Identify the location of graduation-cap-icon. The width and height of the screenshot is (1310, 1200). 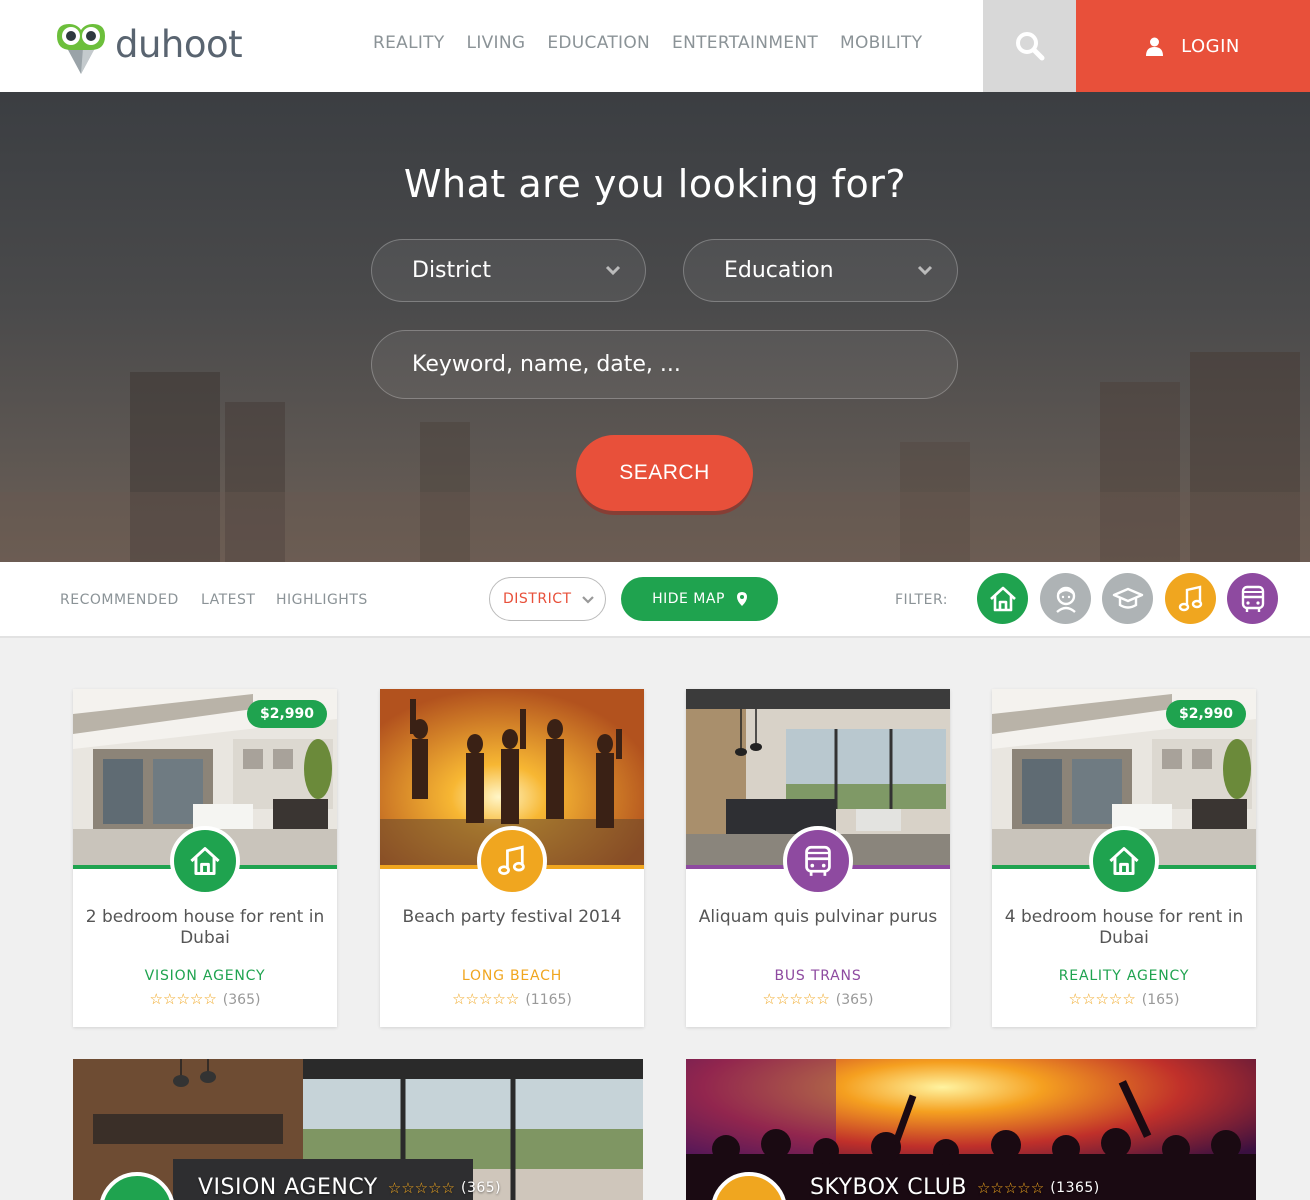
(1127, 598).